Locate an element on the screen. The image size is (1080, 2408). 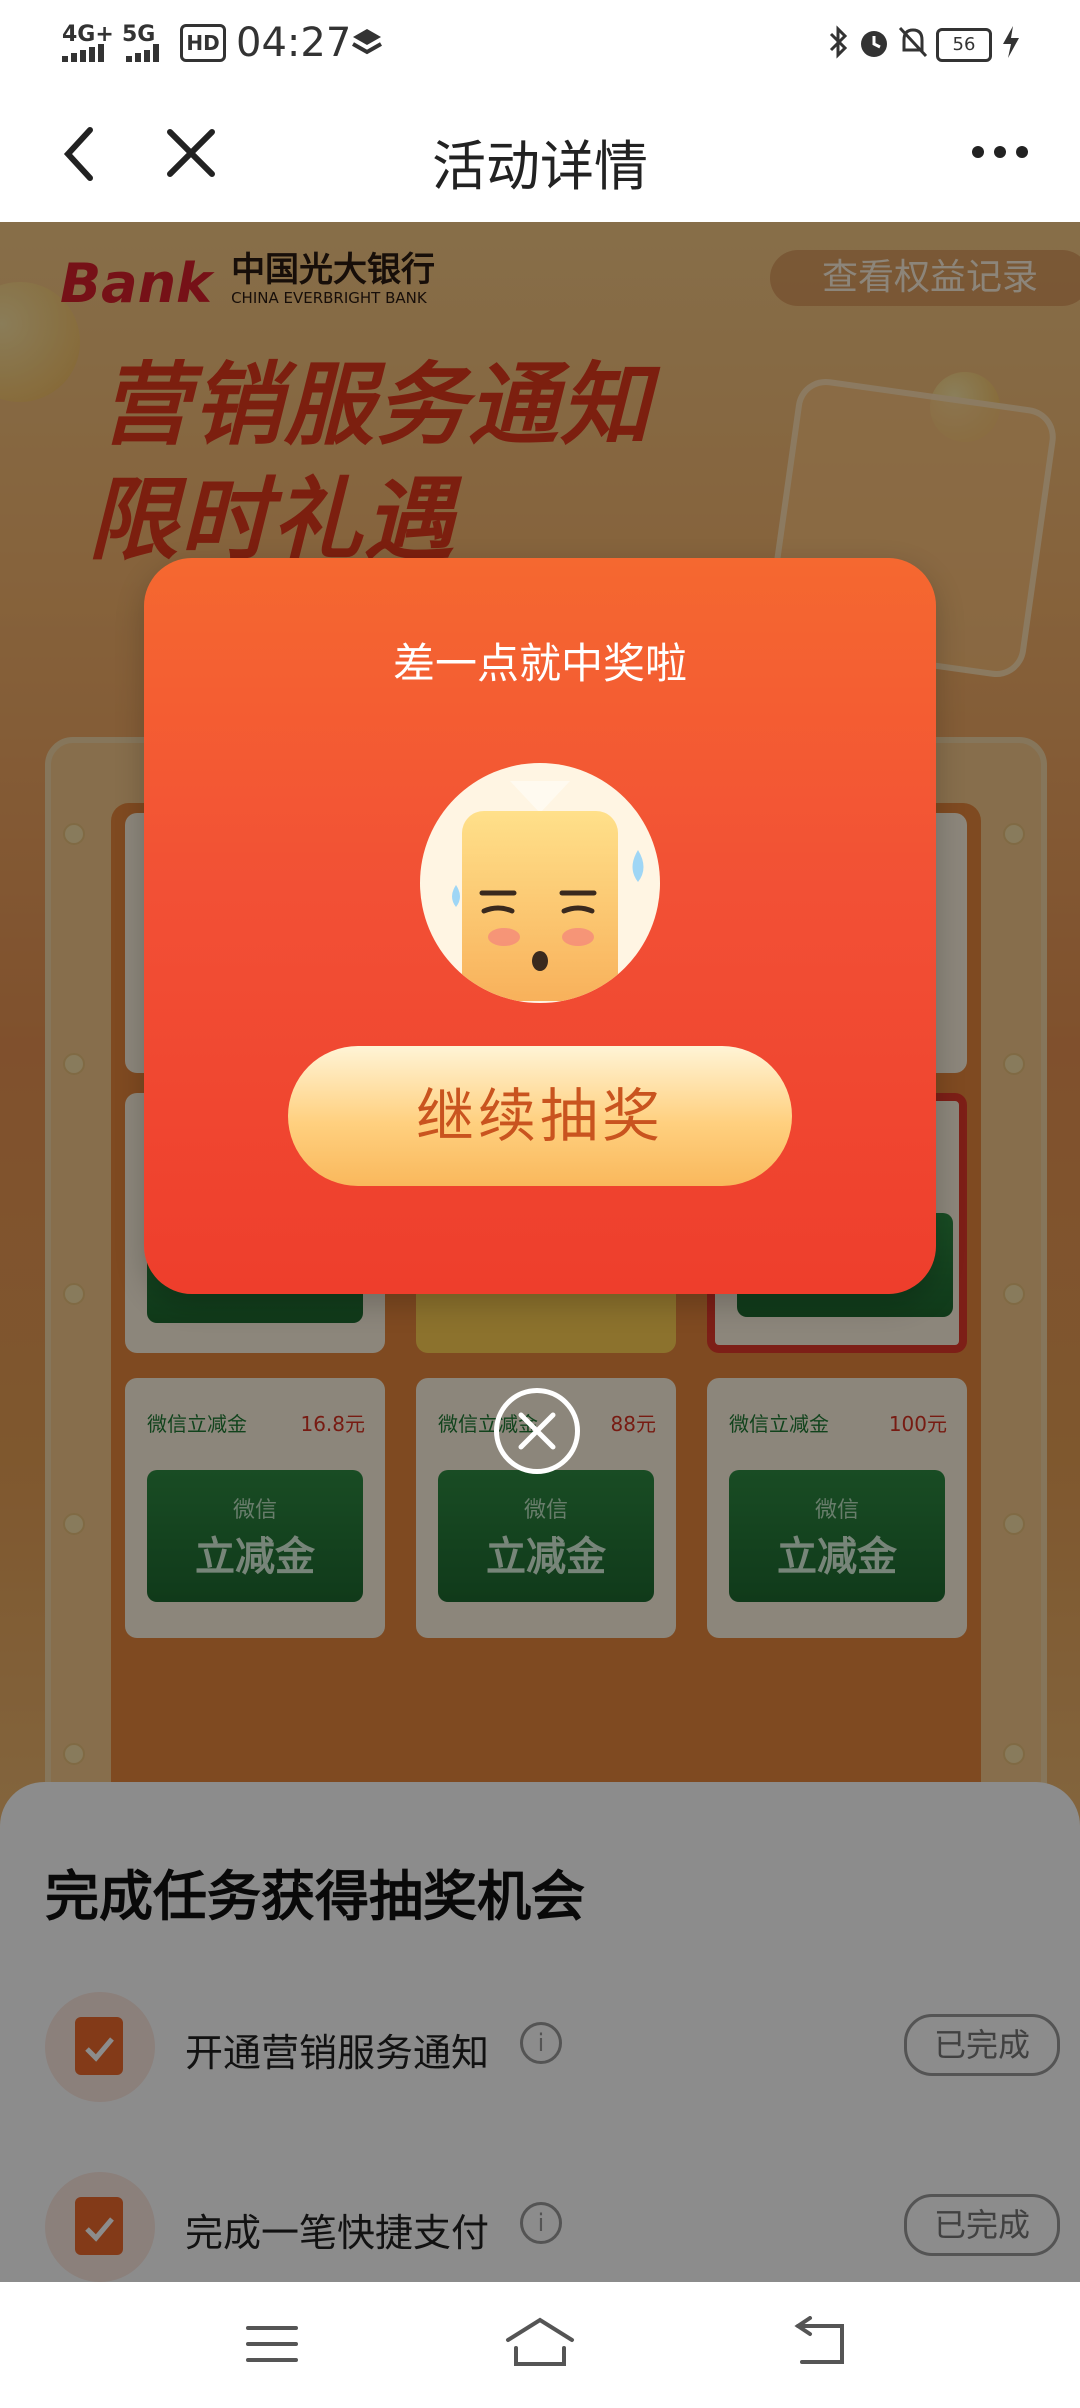
battery-icon: 56 is located at coordinates (964, 45).